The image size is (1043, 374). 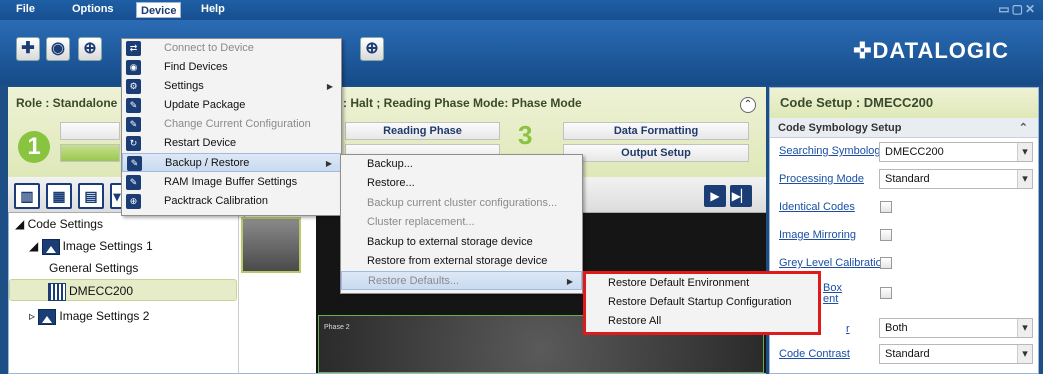 I want to click on menu-settings: ⚙ Settings ▶, so click(x=231, y=86).